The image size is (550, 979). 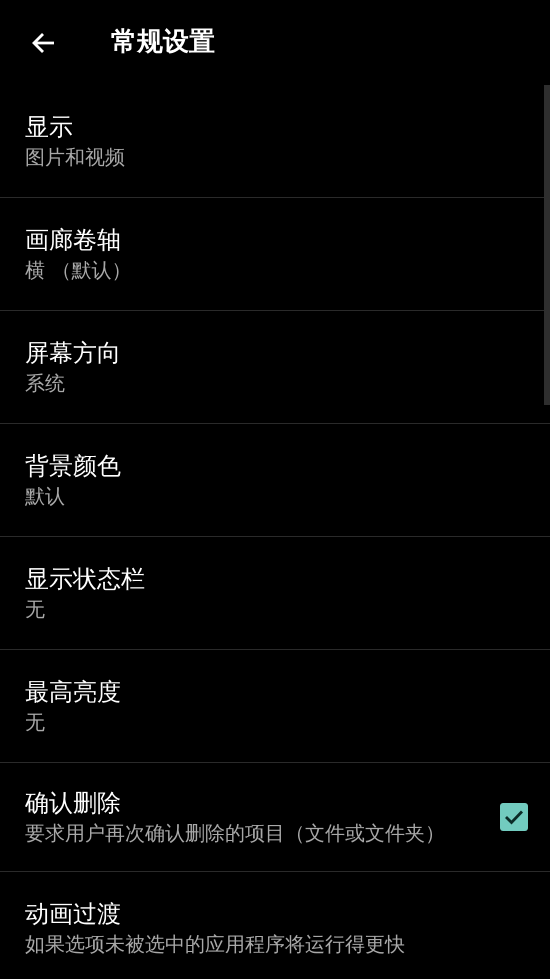 What do you see at coordinates (45, 383) in the screenshot?
I see `setting-description: 系统` at bounding box center [45, 383].